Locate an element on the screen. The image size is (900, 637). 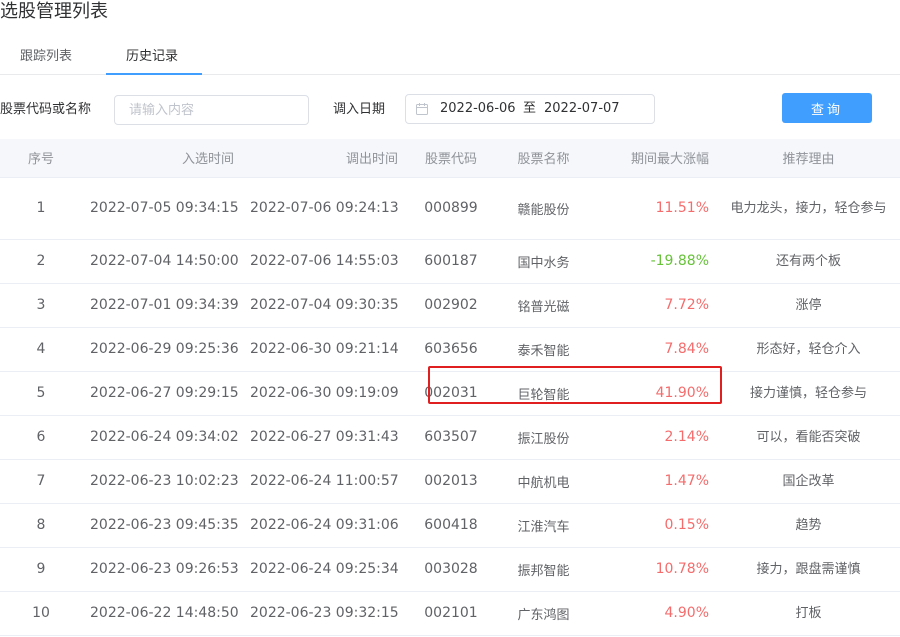
cell-in-time: 2022-06-23 09:26:53 is located at coordinates (162, 569).